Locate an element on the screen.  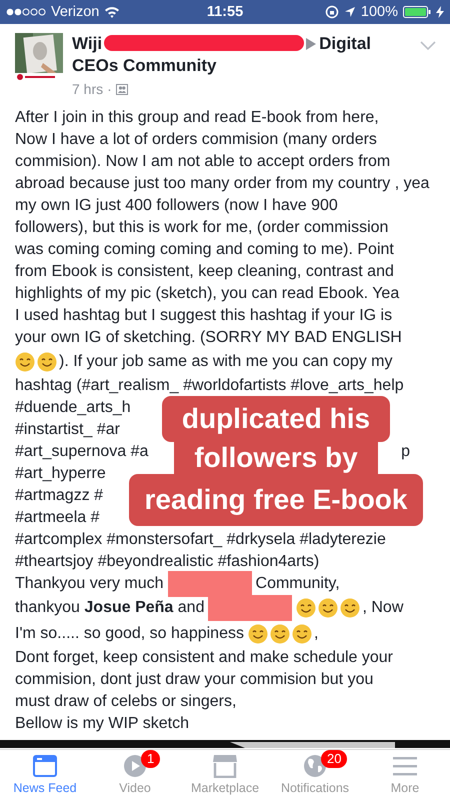
rotation-lock-icon is located at coordinates (331, 12).